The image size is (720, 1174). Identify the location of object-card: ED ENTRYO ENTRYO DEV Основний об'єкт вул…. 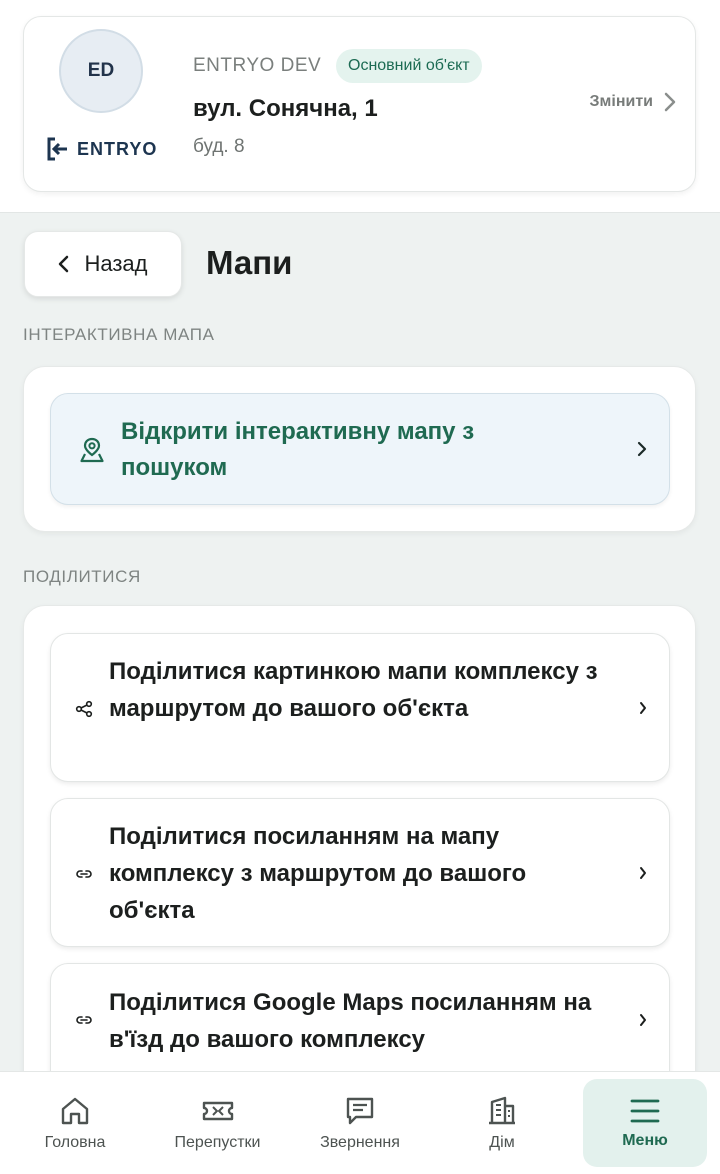
(359, 104).